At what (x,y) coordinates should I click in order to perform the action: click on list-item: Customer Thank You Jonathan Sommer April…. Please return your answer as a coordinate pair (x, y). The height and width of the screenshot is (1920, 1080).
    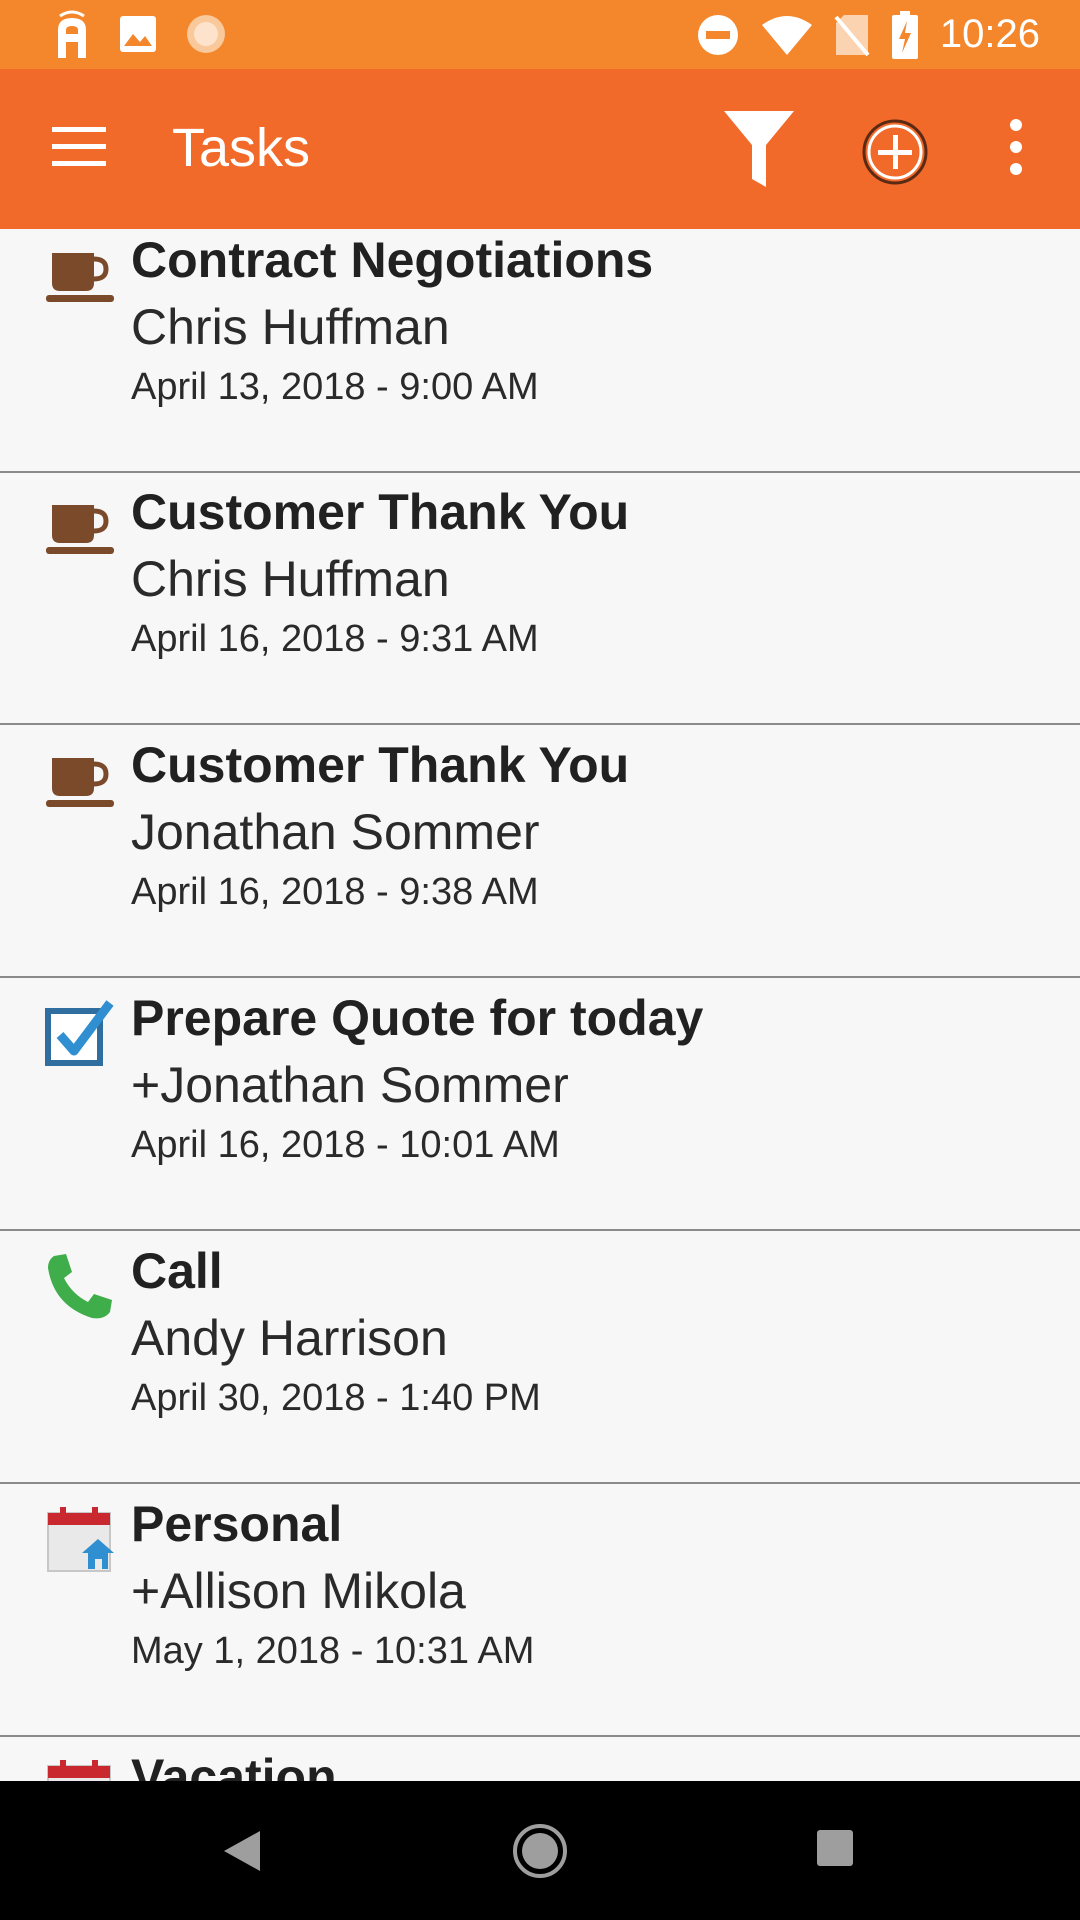
    Looking at the image, I should click on (540, 852).